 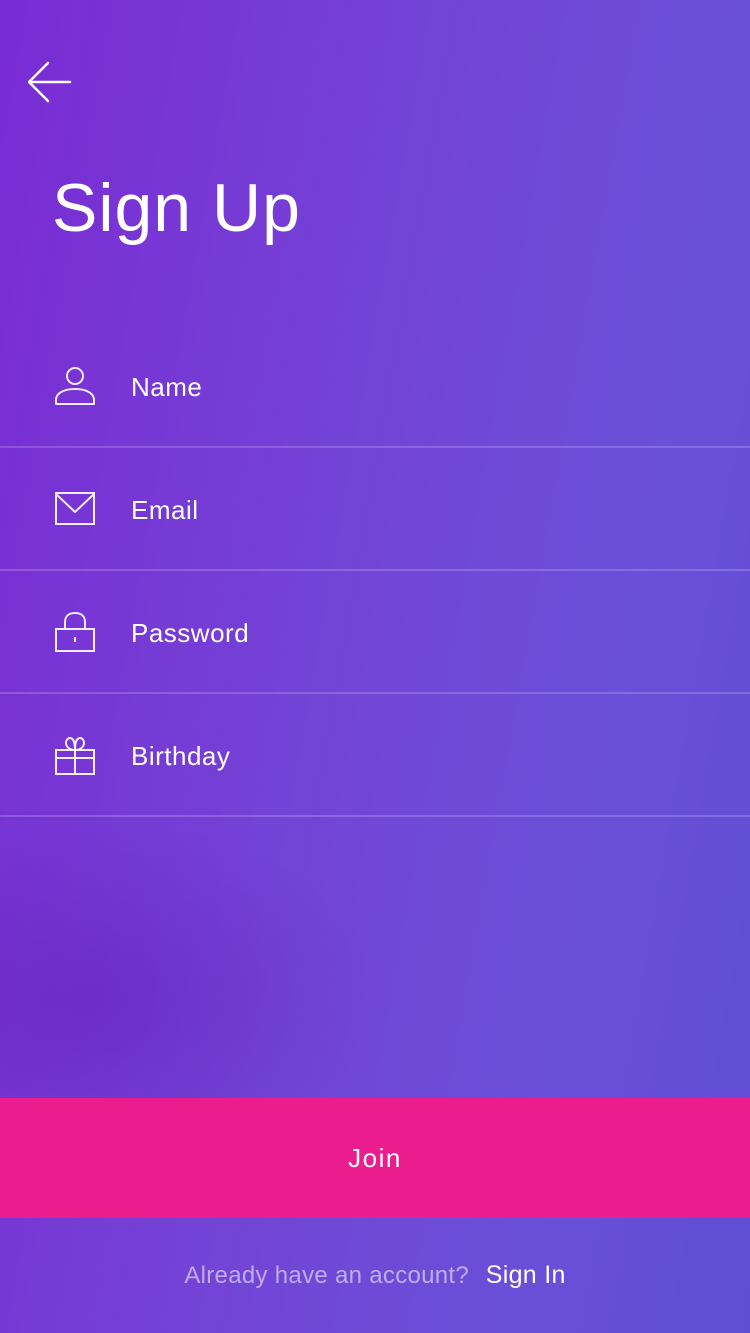 I want to click on signin-prompt-text: Already have an account?, so click(x=327, y=1275).